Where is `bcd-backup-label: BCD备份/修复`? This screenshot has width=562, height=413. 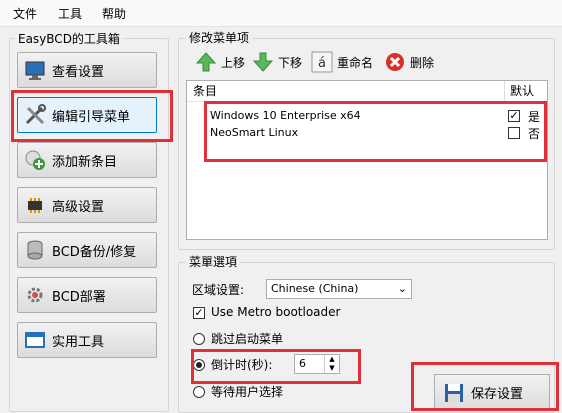
bcd-backup-label: BCD备份/修复 is located at coordinates (94, 252).